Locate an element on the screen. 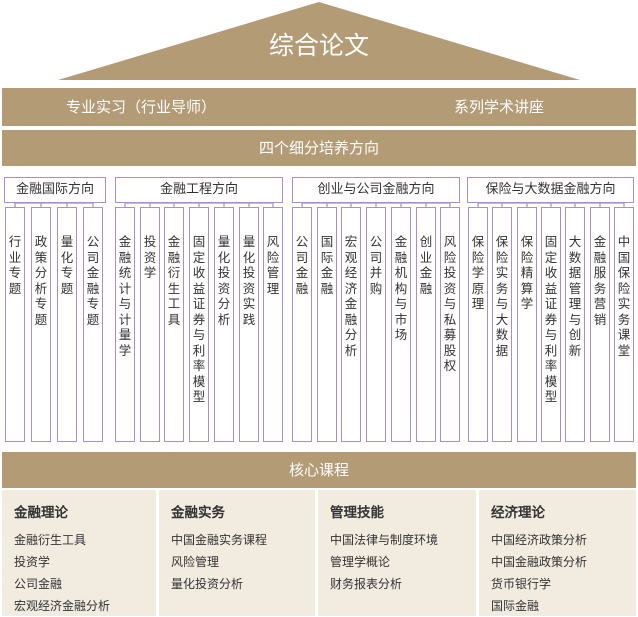  course-column: 政策分析专题 is located at coordinates (41, 324).